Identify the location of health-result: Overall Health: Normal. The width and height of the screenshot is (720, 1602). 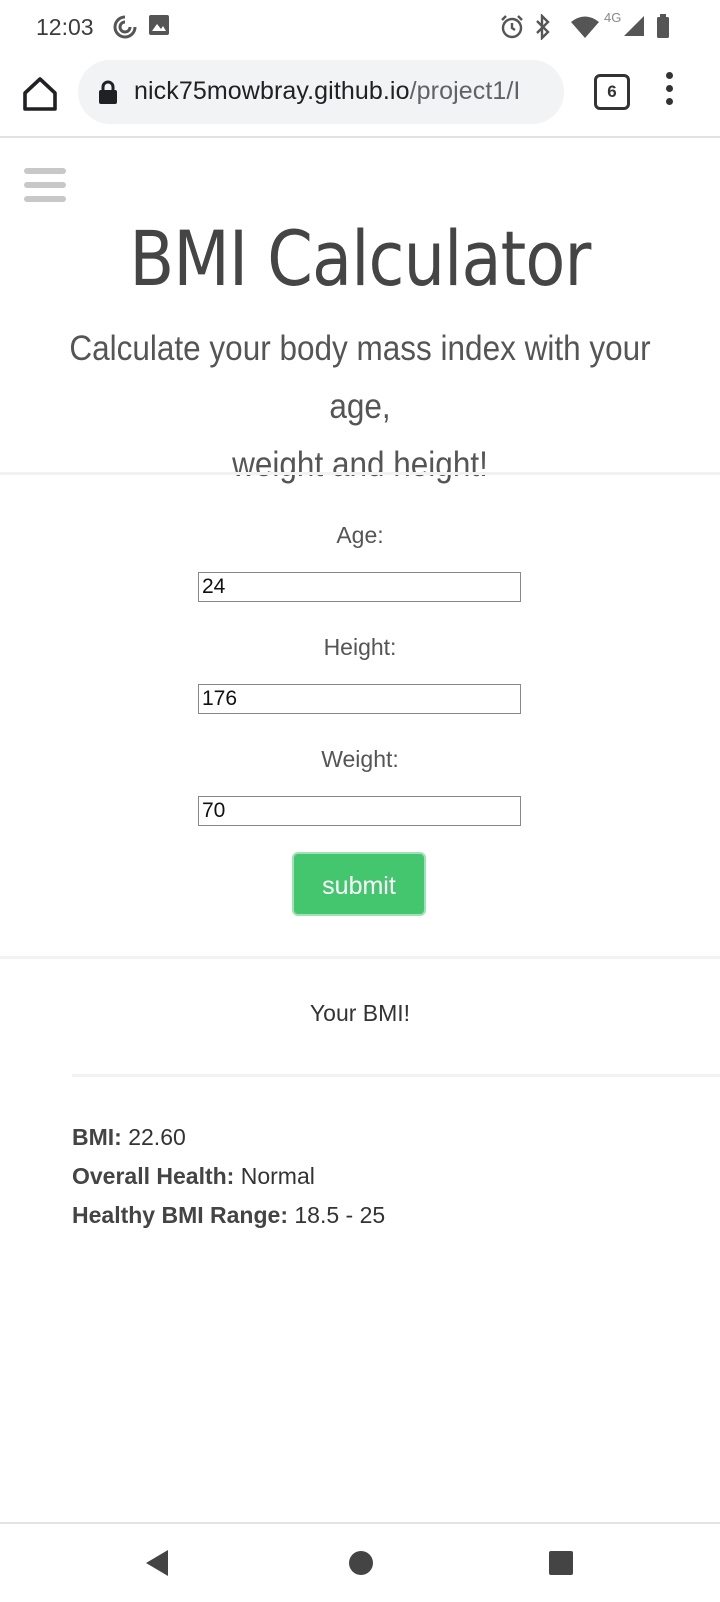
(193, 1176).